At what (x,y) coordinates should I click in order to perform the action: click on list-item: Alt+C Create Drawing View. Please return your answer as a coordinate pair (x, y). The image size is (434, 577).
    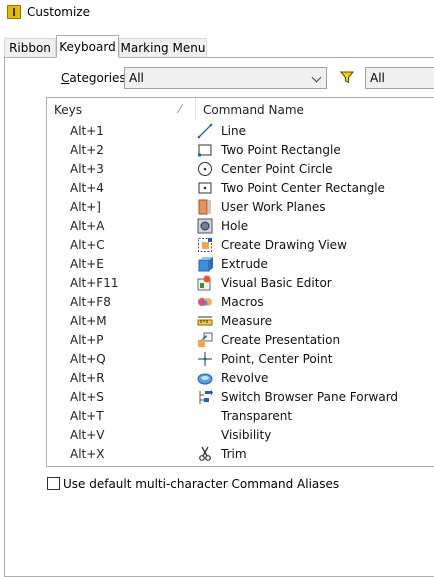
    Looking at the image, I should click on (240, 245).